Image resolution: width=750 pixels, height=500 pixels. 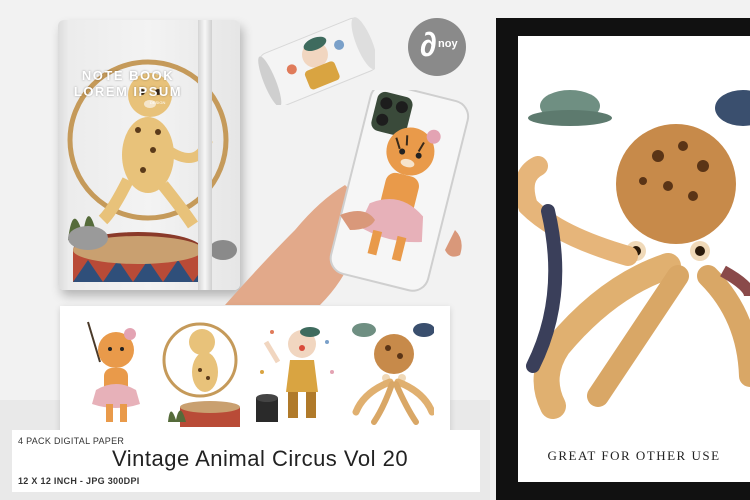 What do you see at coordinates (201, 374) in the screenshot?
I see `cheetah-hoop-thumbnail` at bounding box center [201, 374].